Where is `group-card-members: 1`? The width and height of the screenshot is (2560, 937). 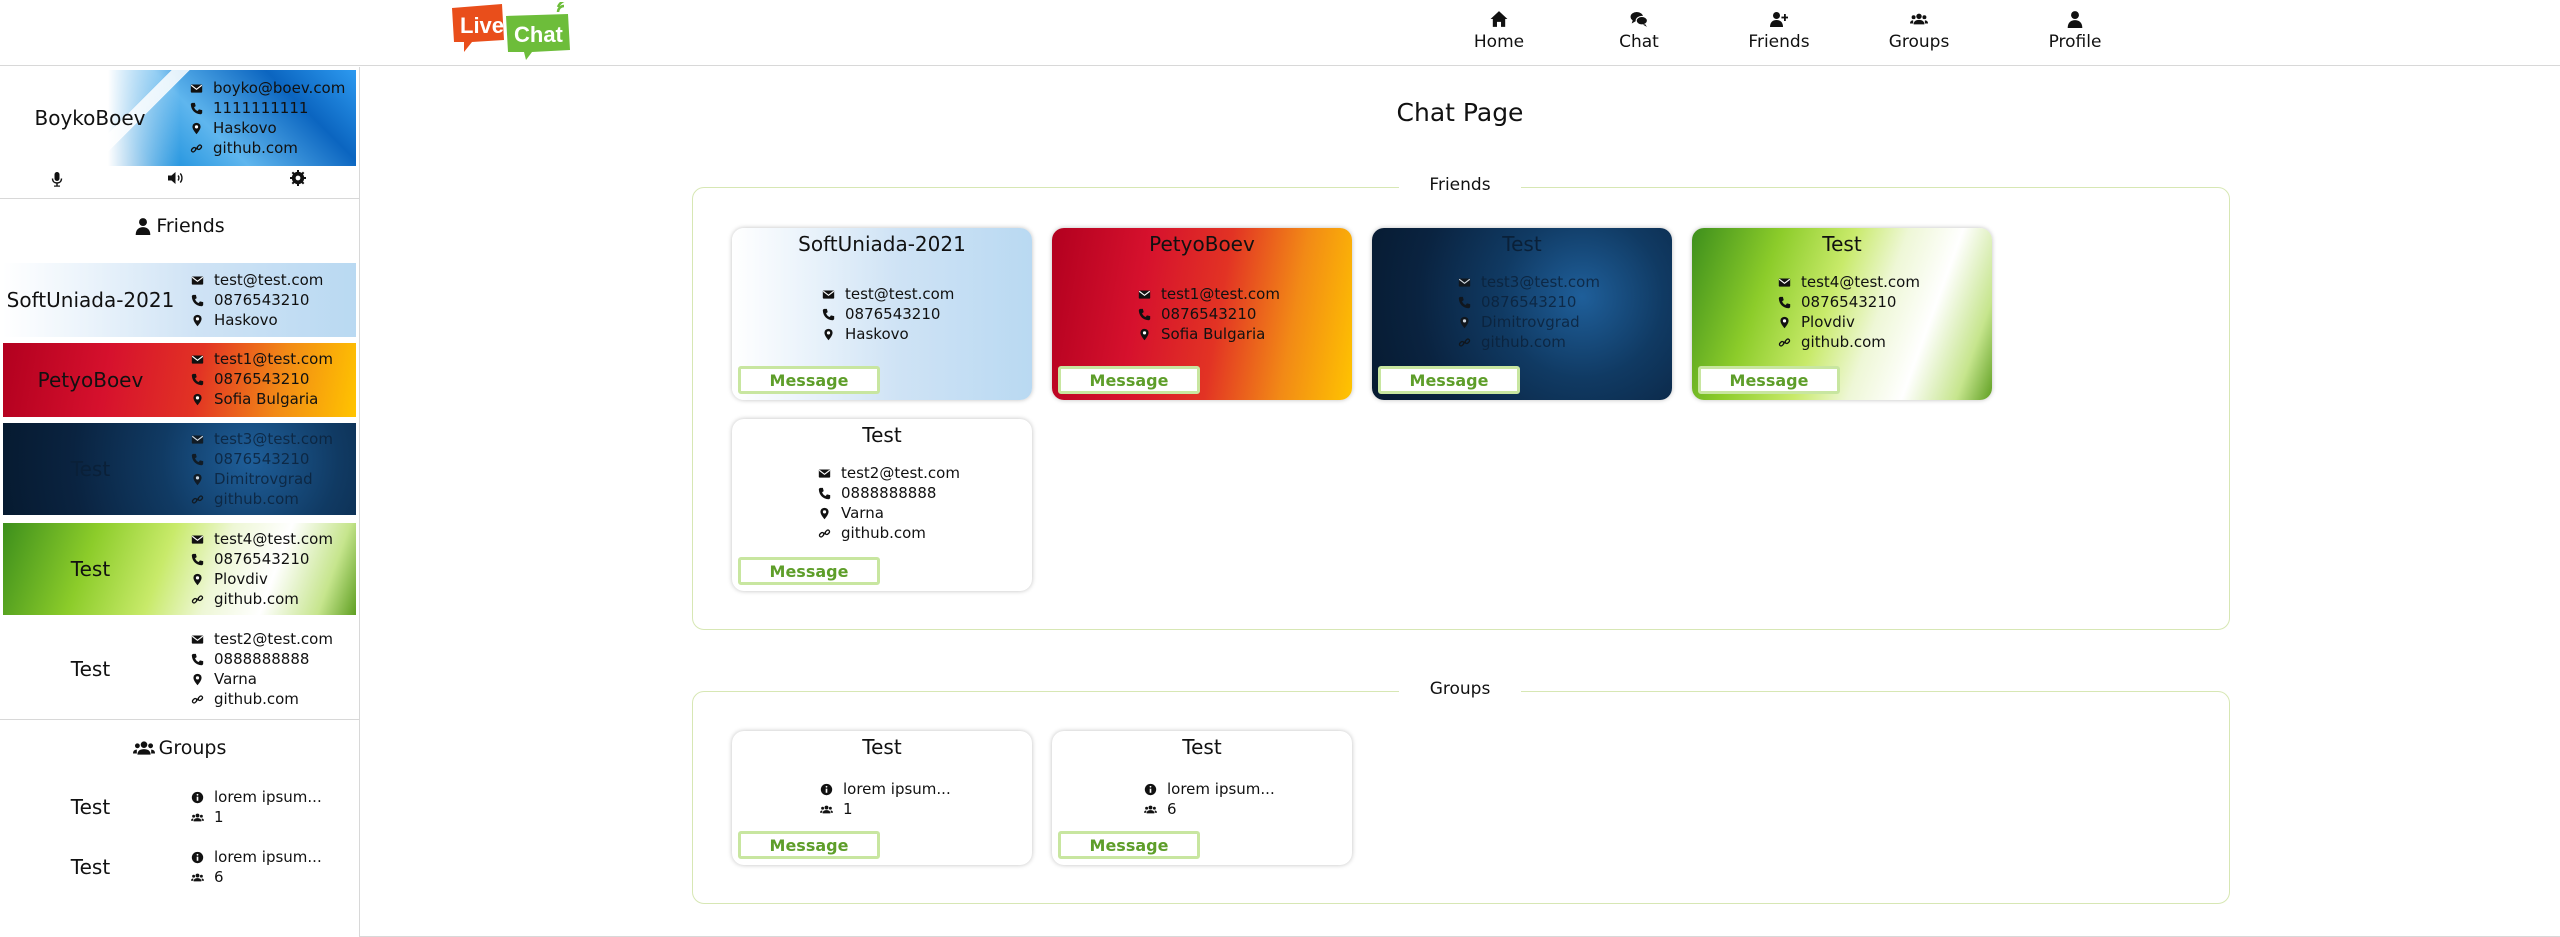 group-card-members: 1 is located at coordinates (848, 809).